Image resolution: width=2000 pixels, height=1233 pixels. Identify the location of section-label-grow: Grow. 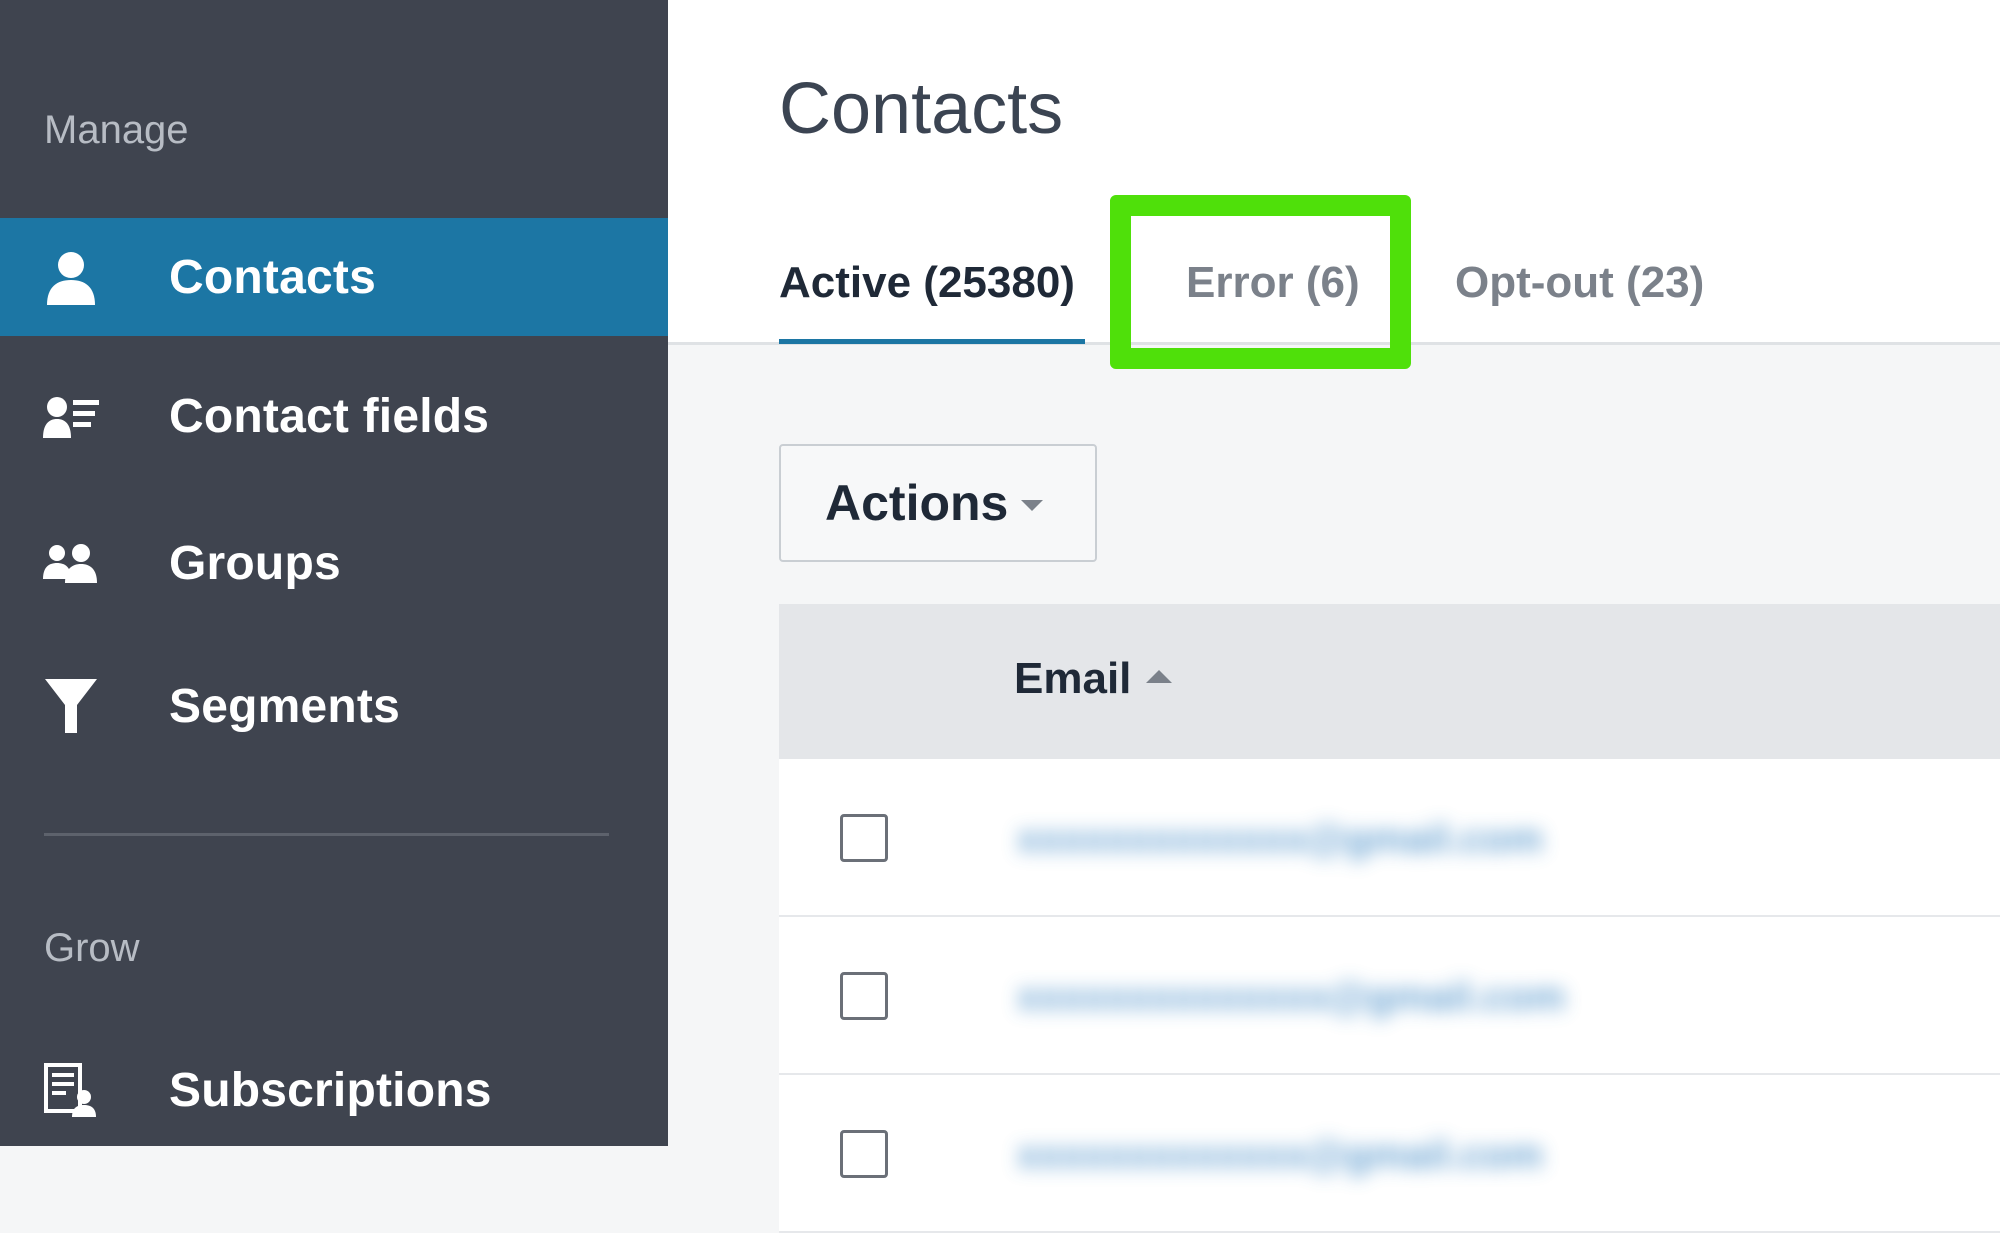
(92, 948).